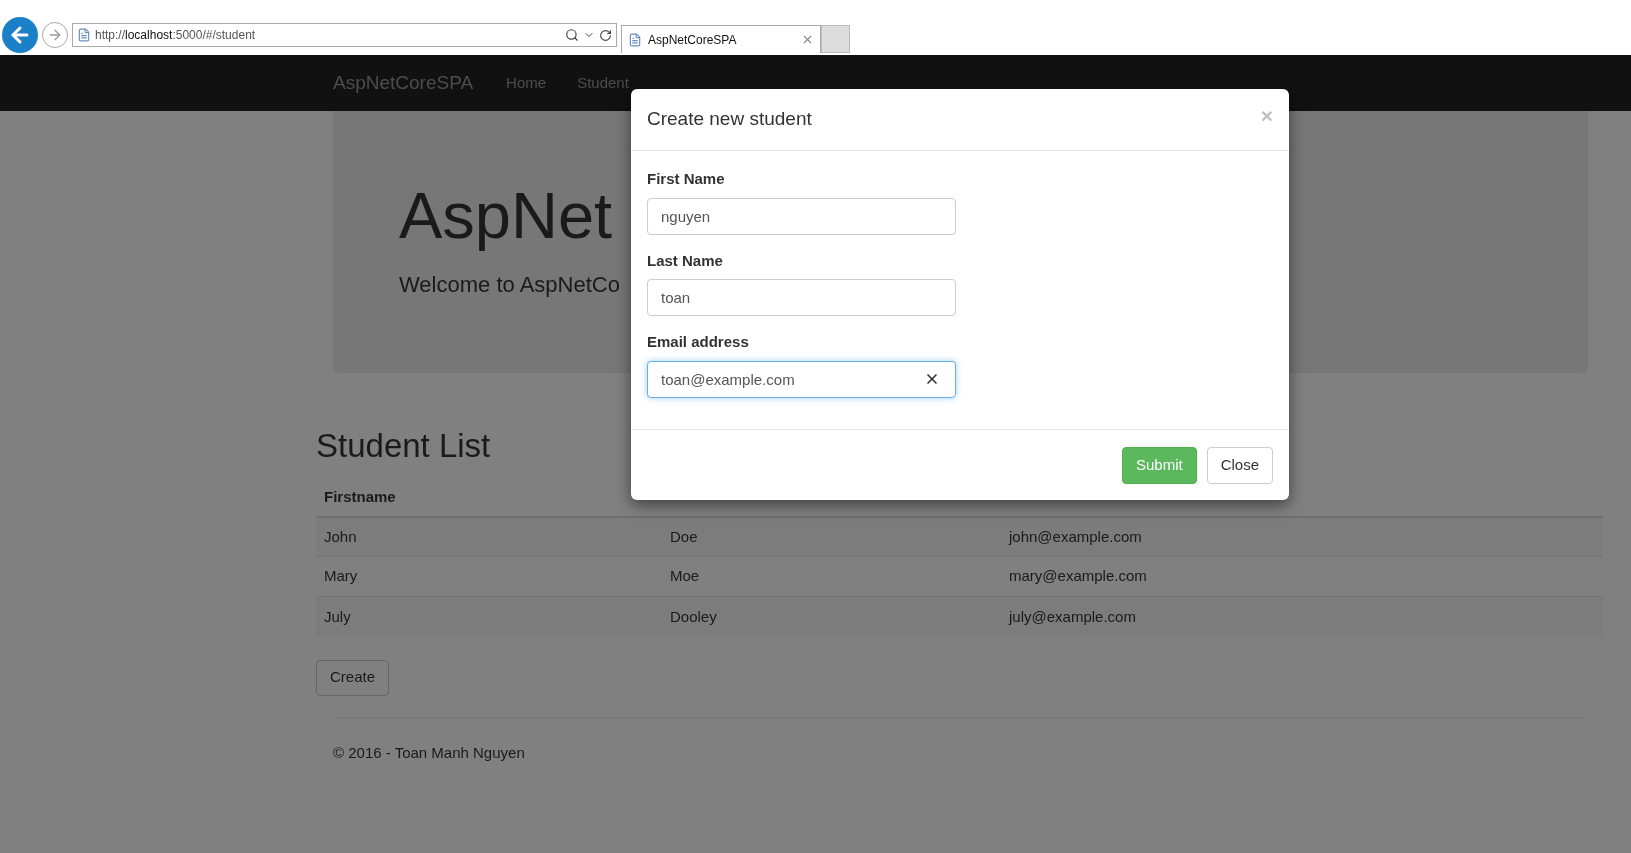  I want to click on field-label: Last Name, so click(685, 260).